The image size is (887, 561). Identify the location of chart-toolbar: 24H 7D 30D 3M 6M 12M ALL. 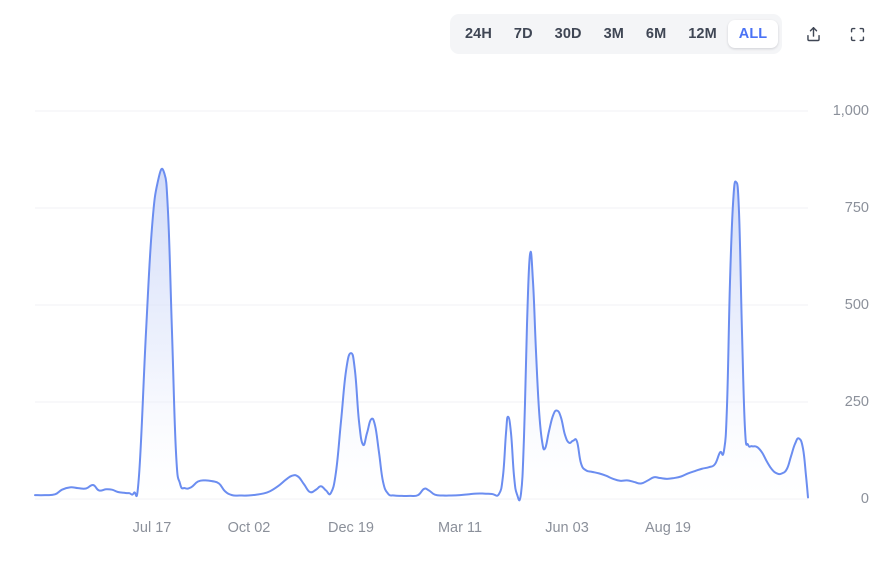
(661, 34).